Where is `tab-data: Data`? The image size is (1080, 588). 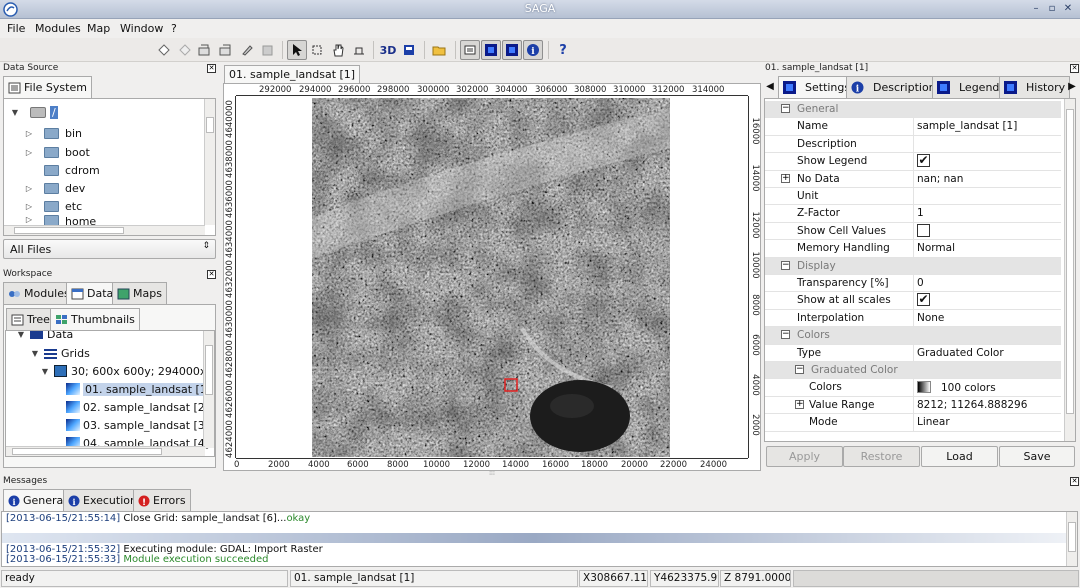
tab-data: Data is located at coordinates (92, 293).